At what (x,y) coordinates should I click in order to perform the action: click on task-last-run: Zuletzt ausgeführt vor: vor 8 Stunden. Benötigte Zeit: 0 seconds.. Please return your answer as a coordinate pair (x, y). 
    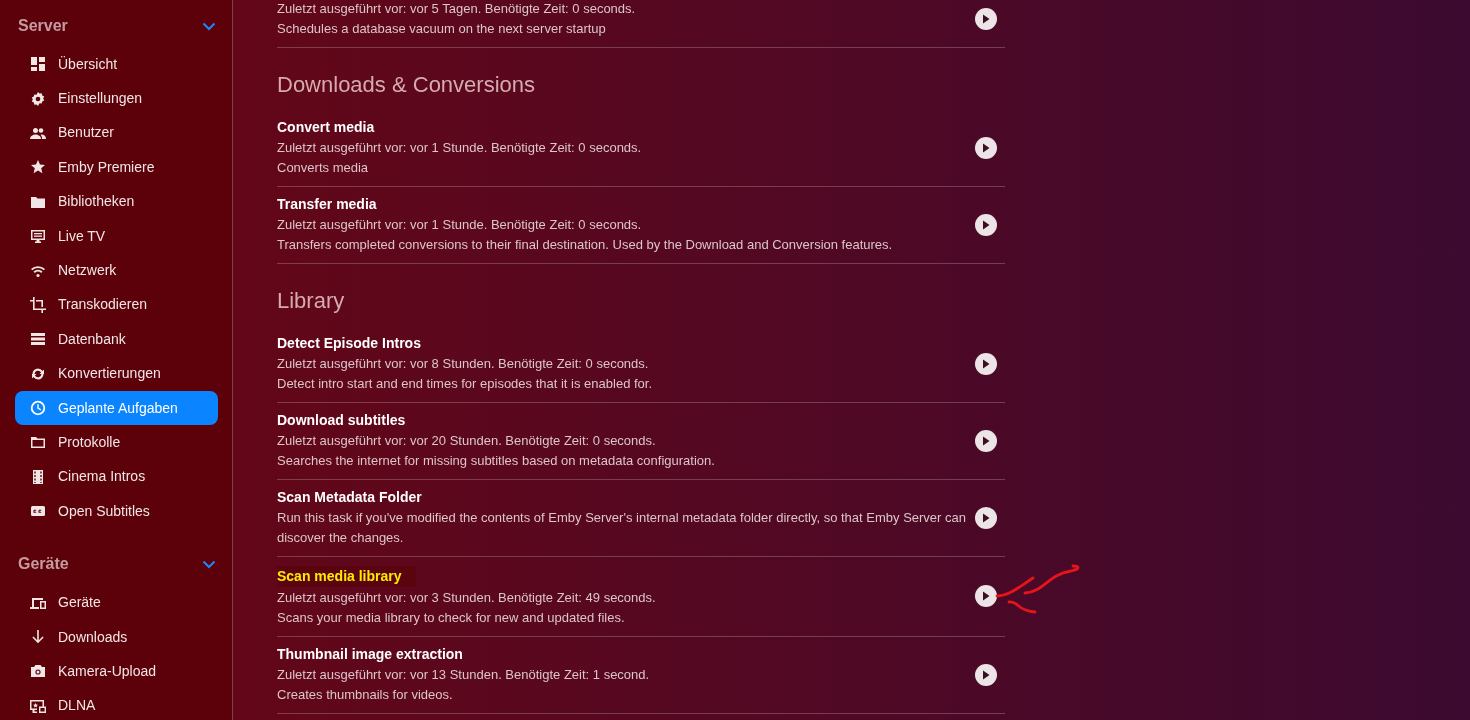
    Looking at the image, I should click on (463, 364).